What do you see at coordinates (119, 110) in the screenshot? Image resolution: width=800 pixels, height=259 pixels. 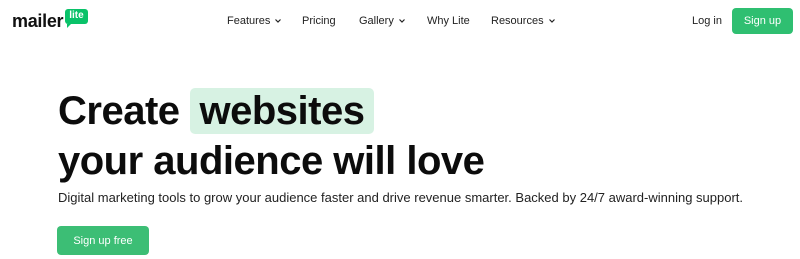 I see `hero-headline-prefix: Create` at bounding box center [119, 110].